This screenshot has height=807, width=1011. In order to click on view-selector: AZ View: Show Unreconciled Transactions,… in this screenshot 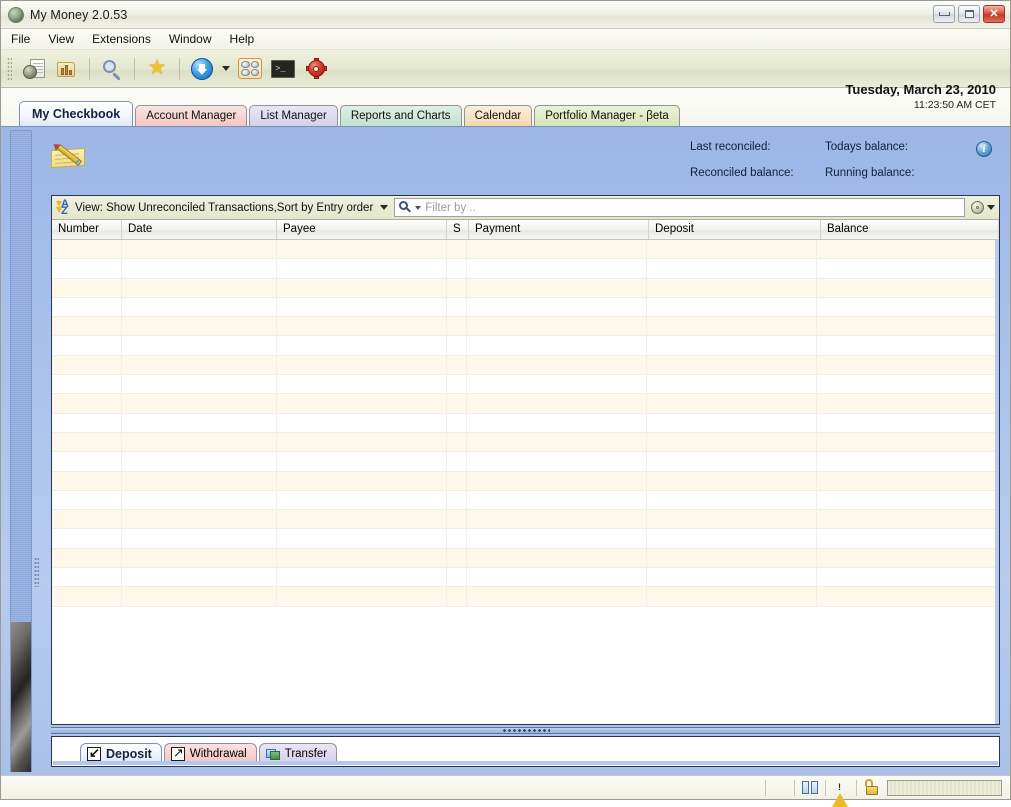, I will do `click(222, 208)`.